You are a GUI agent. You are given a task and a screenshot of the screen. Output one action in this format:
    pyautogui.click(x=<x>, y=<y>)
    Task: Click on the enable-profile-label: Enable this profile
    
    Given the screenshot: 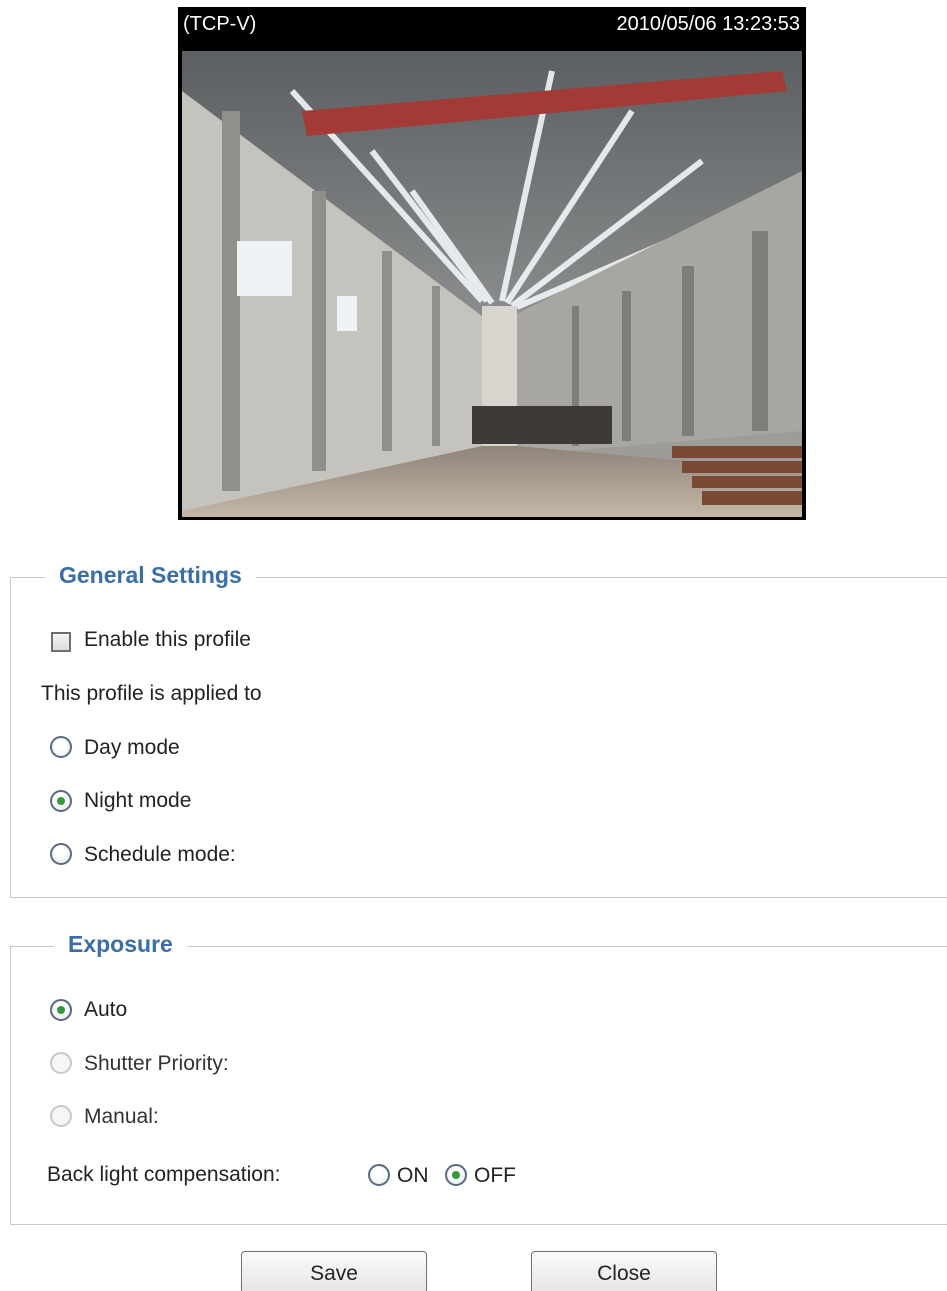 What is the action you would take?
    pyautogui.click(x=167, y=639)
    